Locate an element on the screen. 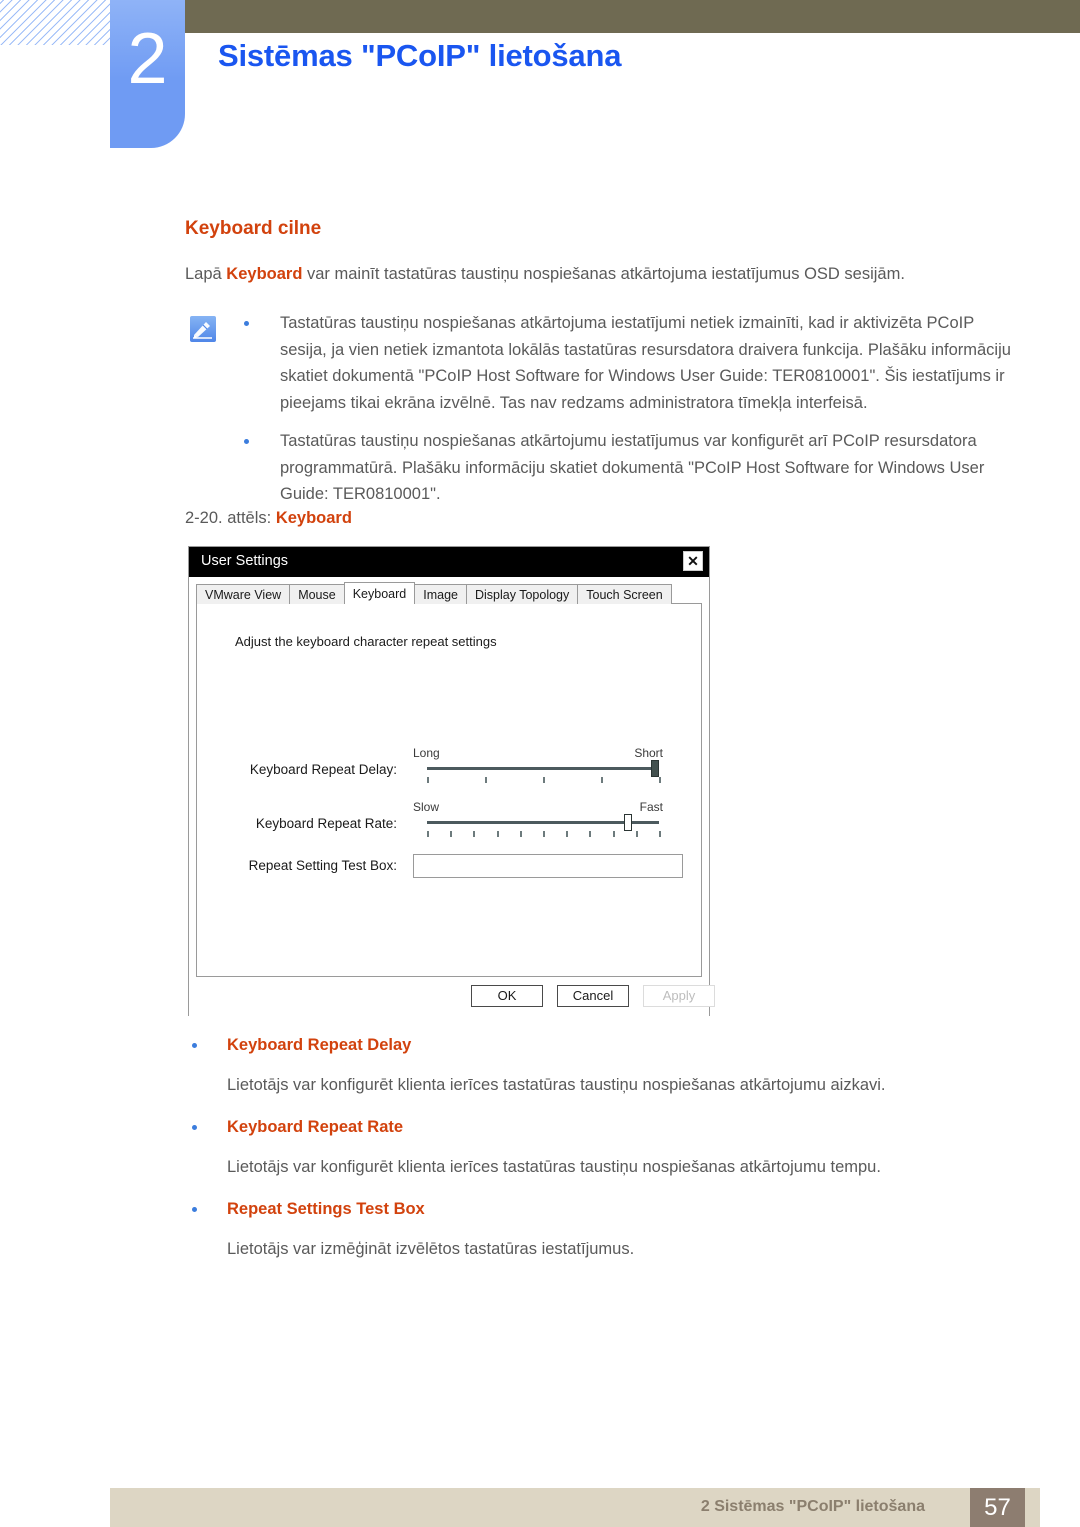 The width and height of the screenshot is (1080, 1527). section-heading: Keyboard cilne is located at coordinates (253, 228).